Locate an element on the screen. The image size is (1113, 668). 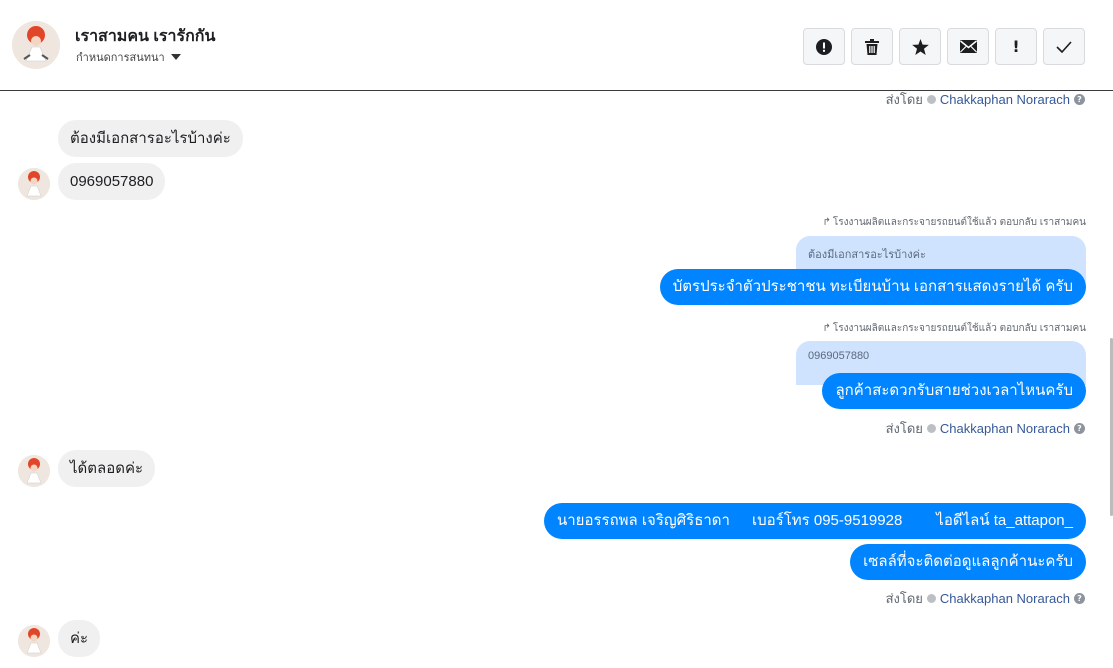
delete-button is located at coordinates (872, 46).